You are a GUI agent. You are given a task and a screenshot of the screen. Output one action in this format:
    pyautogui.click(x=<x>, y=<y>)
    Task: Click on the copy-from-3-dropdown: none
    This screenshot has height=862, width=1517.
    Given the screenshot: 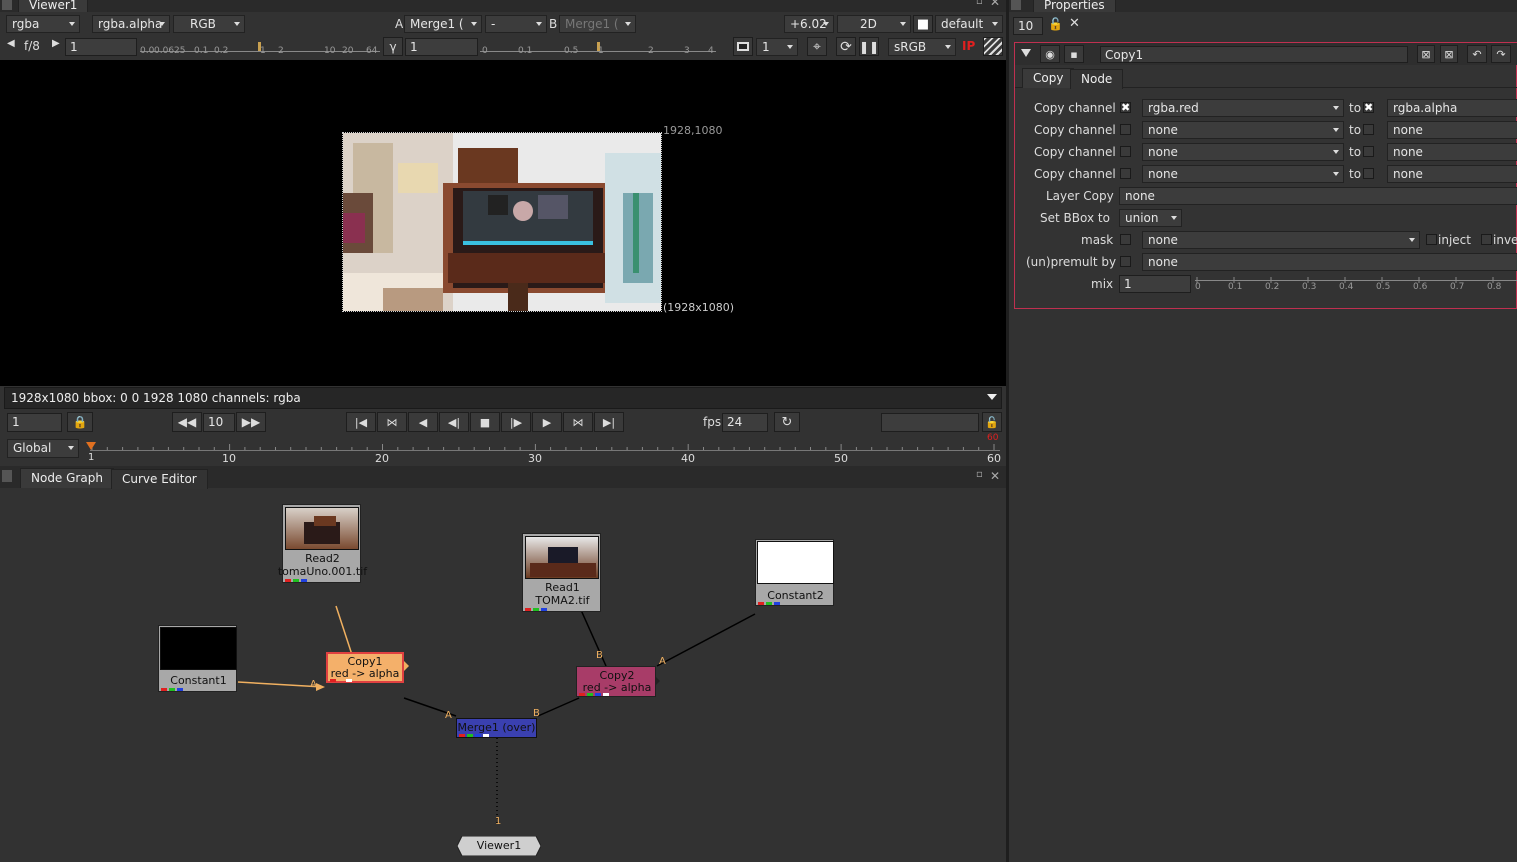 What is the action you would take?
    pyautogui.click(x=1243, y=152)
    